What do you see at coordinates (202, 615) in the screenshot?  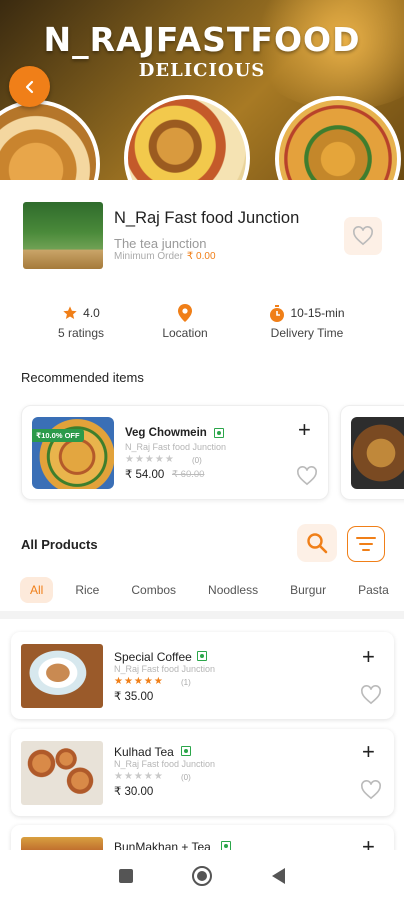 I see `section-divider` at bounding box center [202, 615].